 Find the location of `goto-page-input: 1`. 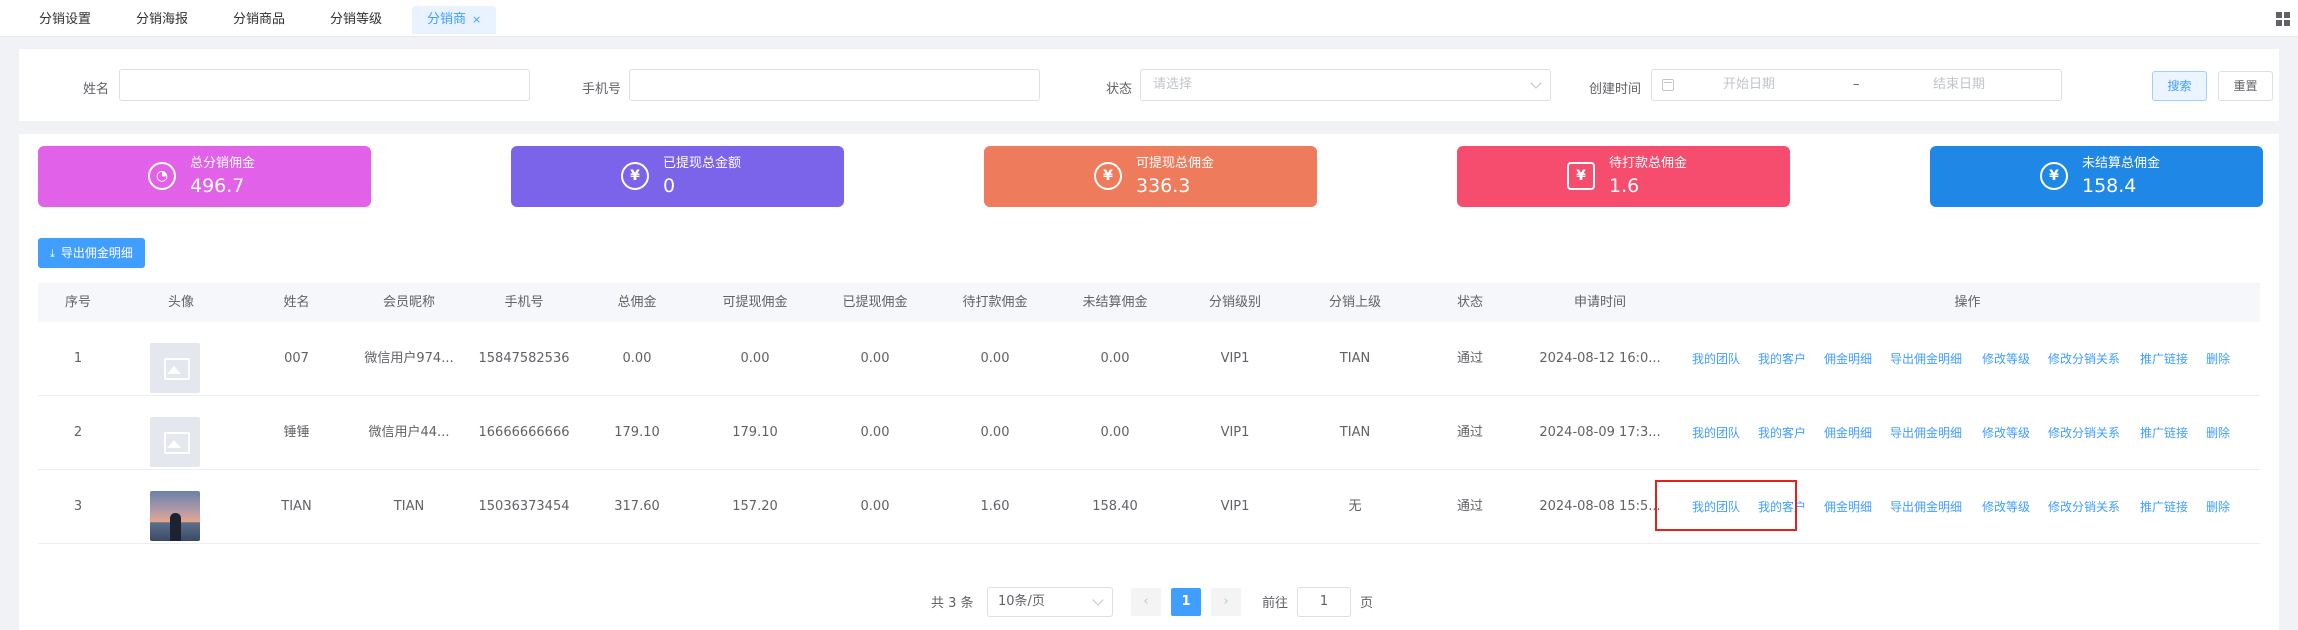

goto-page-input: 1 is located at coordinates (1324, 602).